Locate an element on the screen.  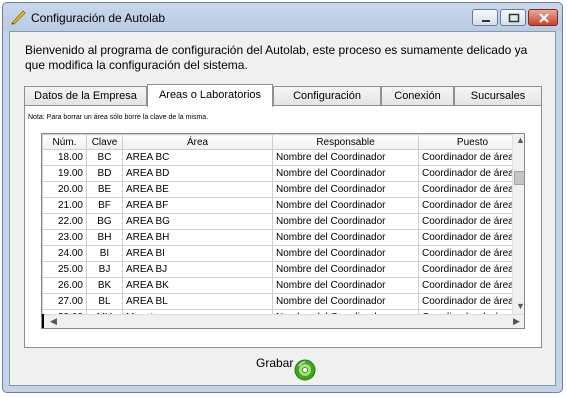
cell-clave: BH is located at coordinates (104, 237).